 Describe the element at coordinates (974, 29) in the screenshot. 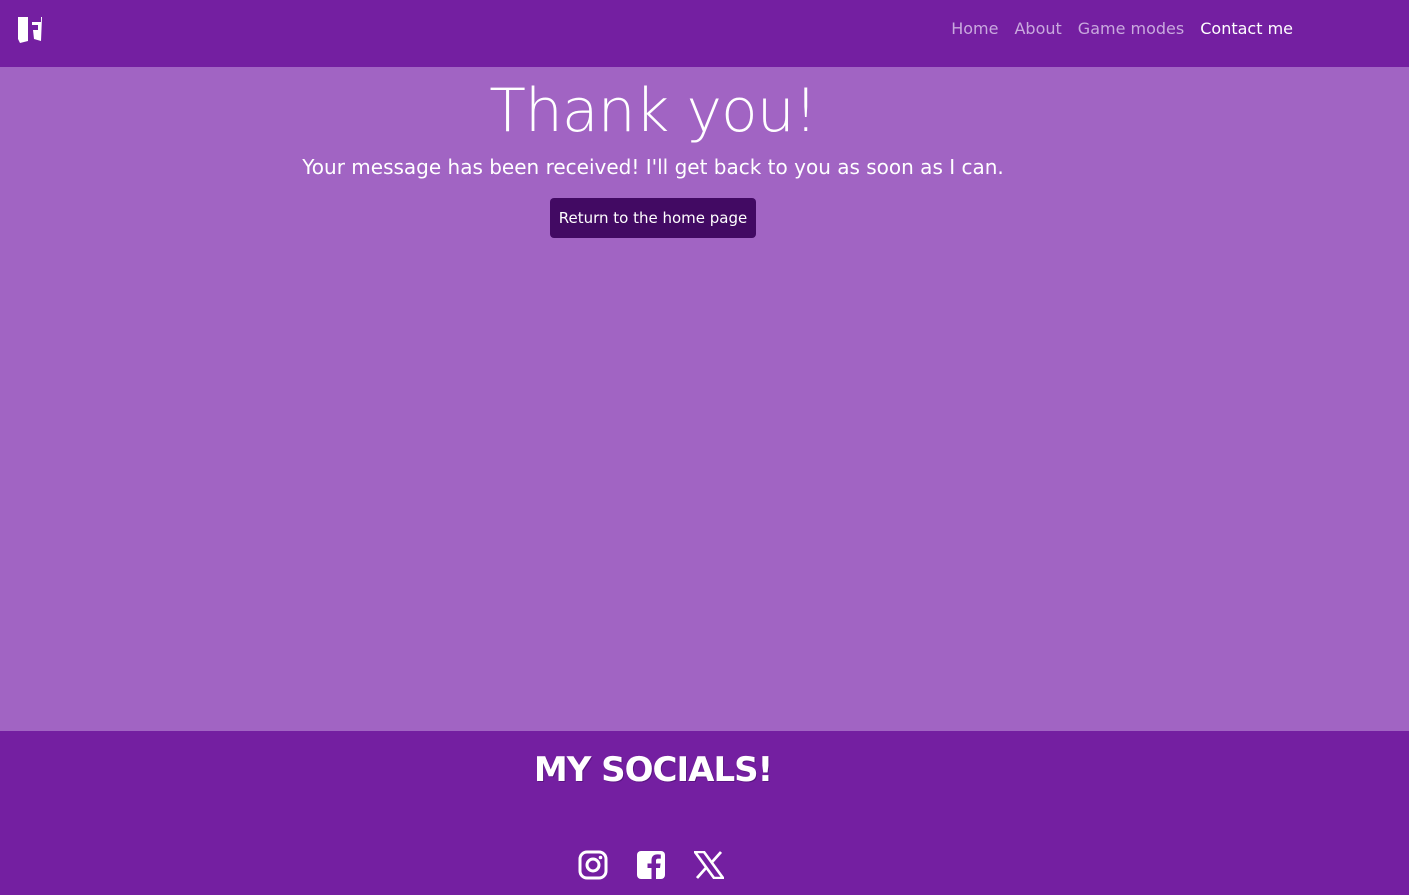

I see `nav-link-home: Home` at that location.